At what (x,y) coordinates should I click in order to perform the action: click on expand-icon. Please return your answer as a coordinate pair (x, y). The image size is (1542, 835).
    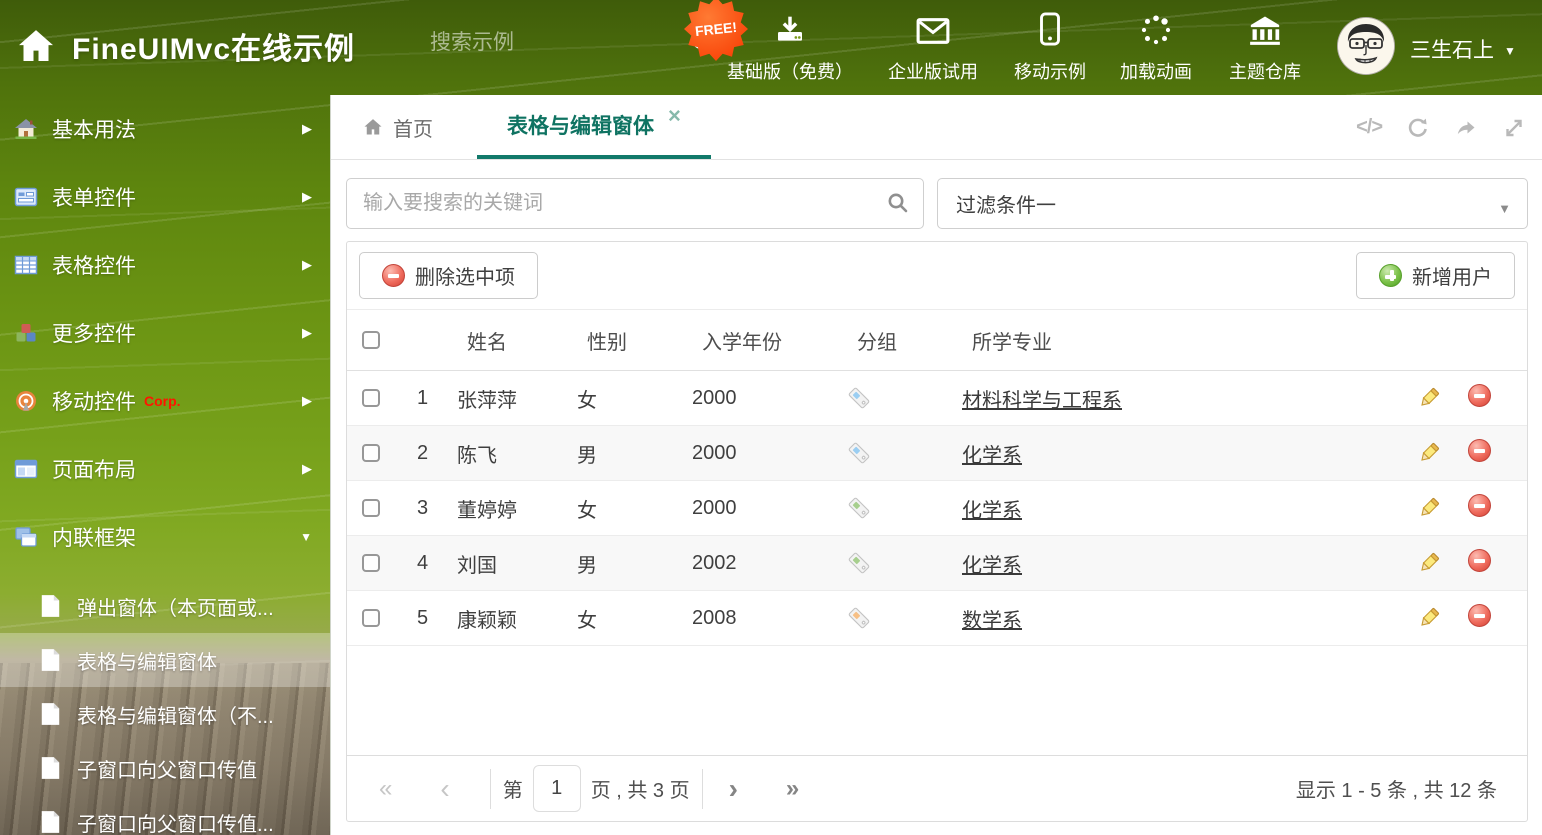
    Looking at the image, I should click on (1514, 128).